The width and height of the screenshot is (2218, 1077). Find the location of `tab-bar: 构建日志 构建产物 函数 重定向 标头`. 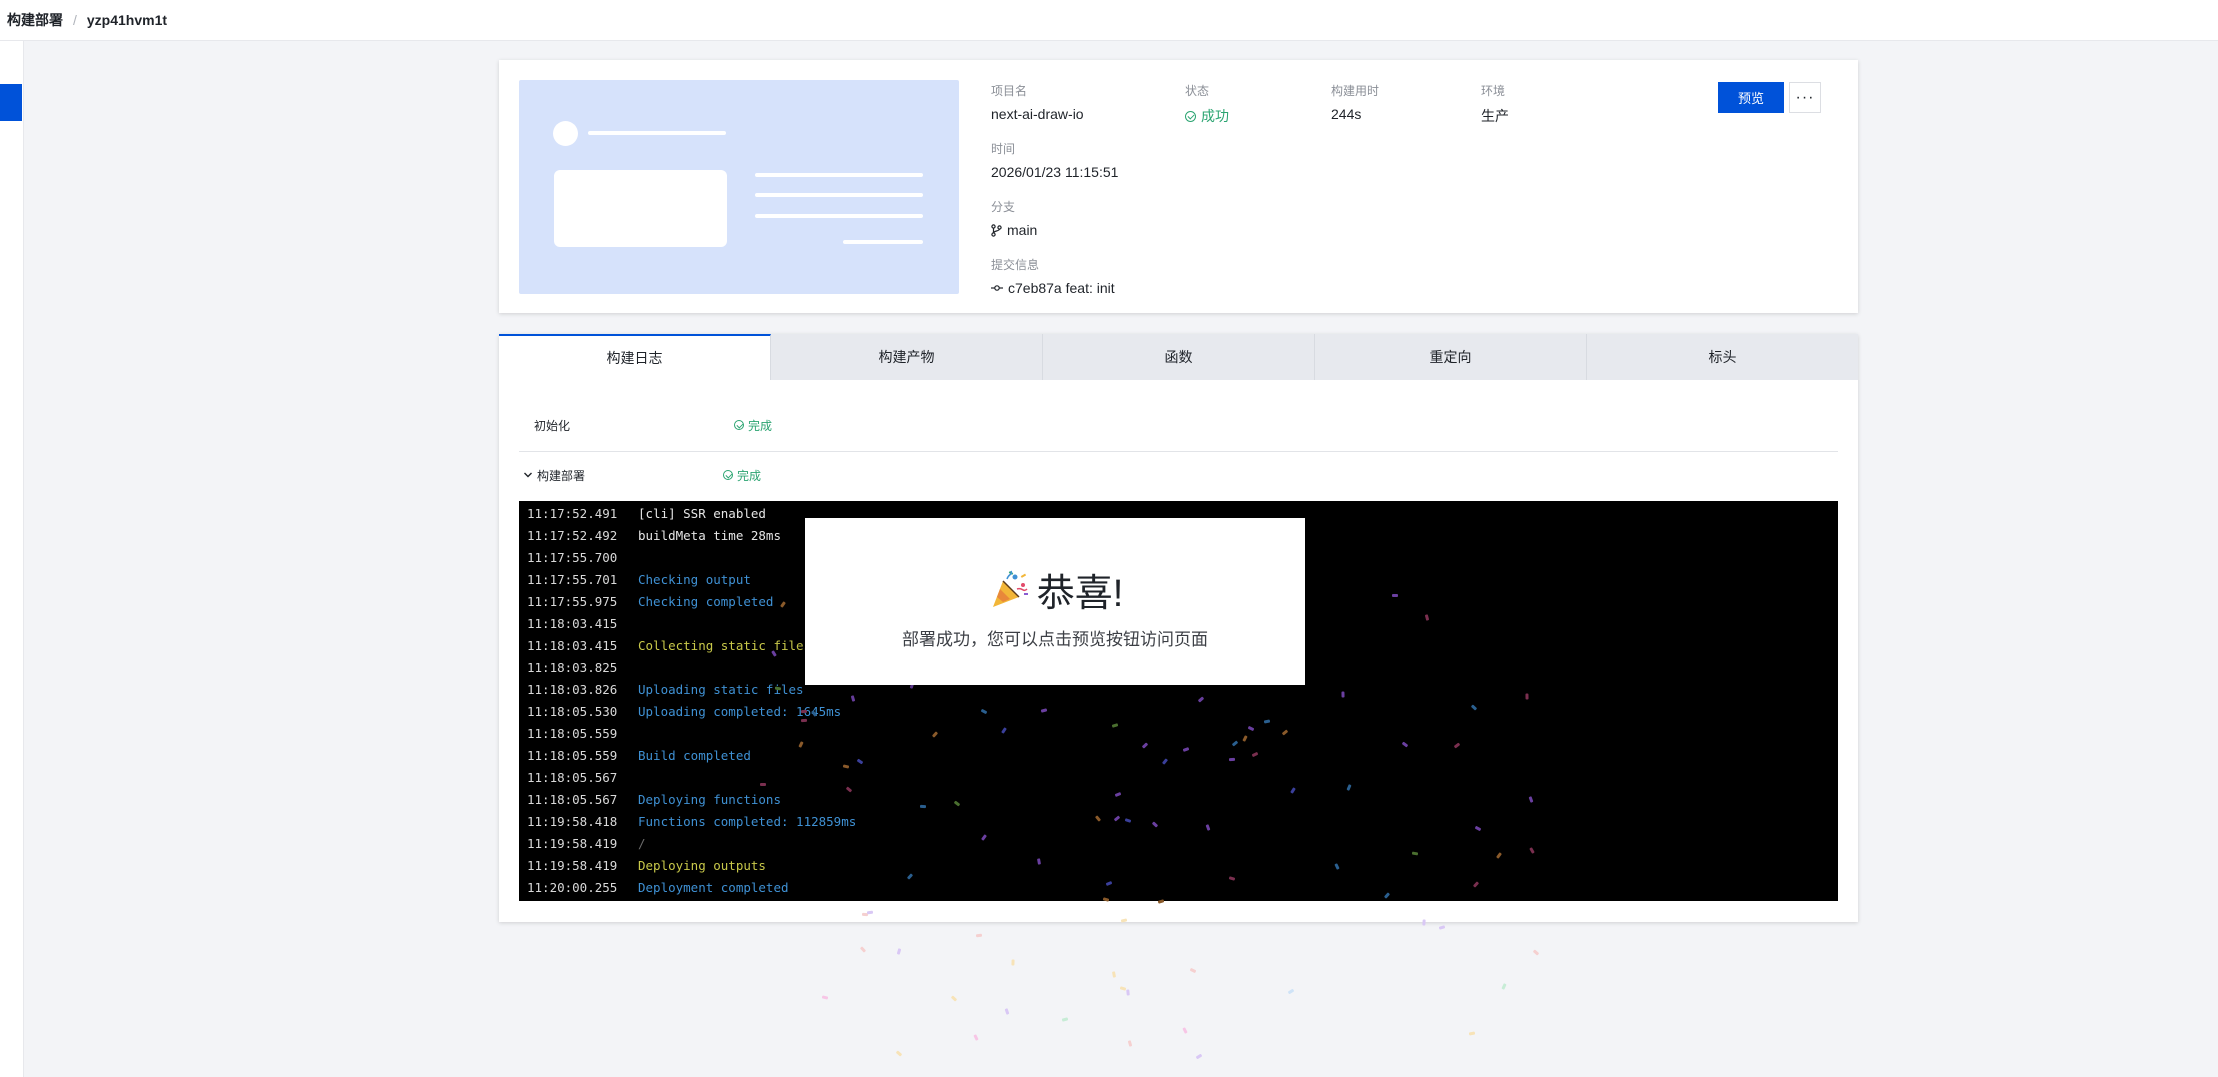

tab-bar: 构建日志 构建产物 函数 重定向 标头 is located at coordinates (1178, 357).